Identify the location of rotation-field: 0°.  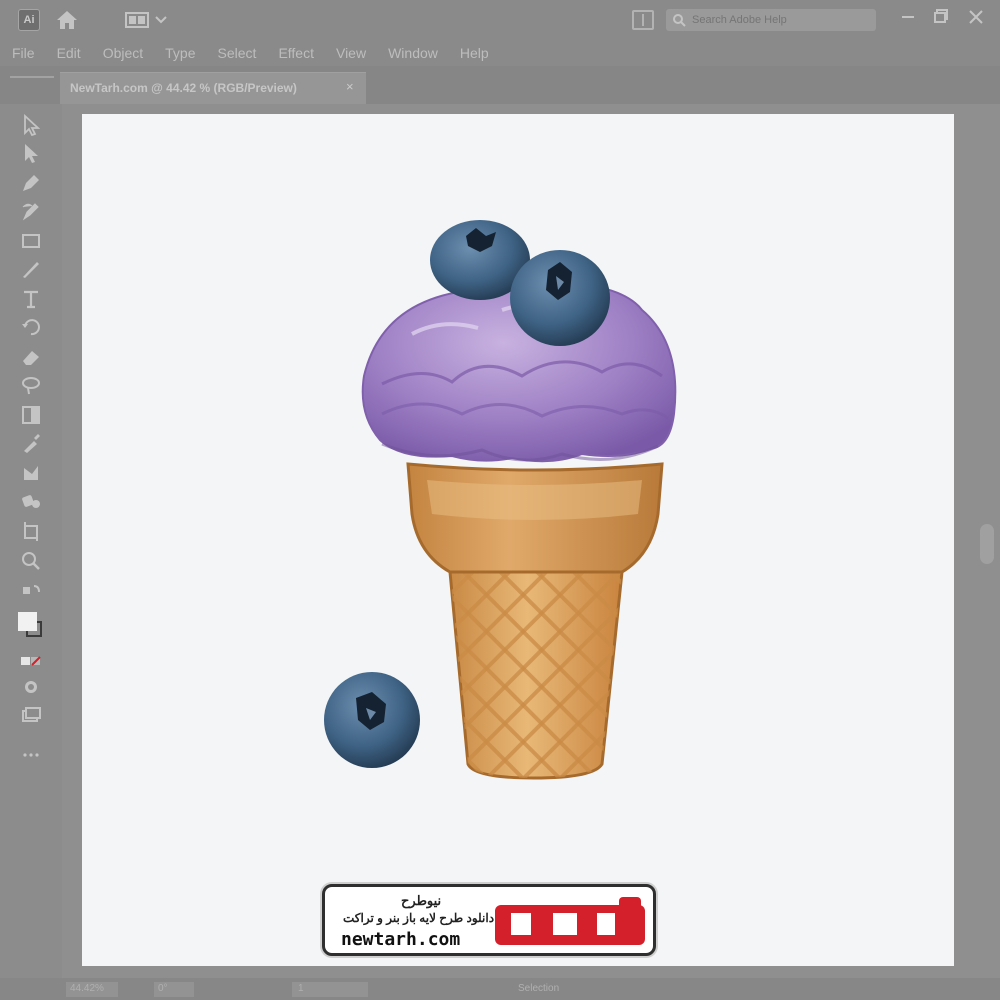
(174, 989).